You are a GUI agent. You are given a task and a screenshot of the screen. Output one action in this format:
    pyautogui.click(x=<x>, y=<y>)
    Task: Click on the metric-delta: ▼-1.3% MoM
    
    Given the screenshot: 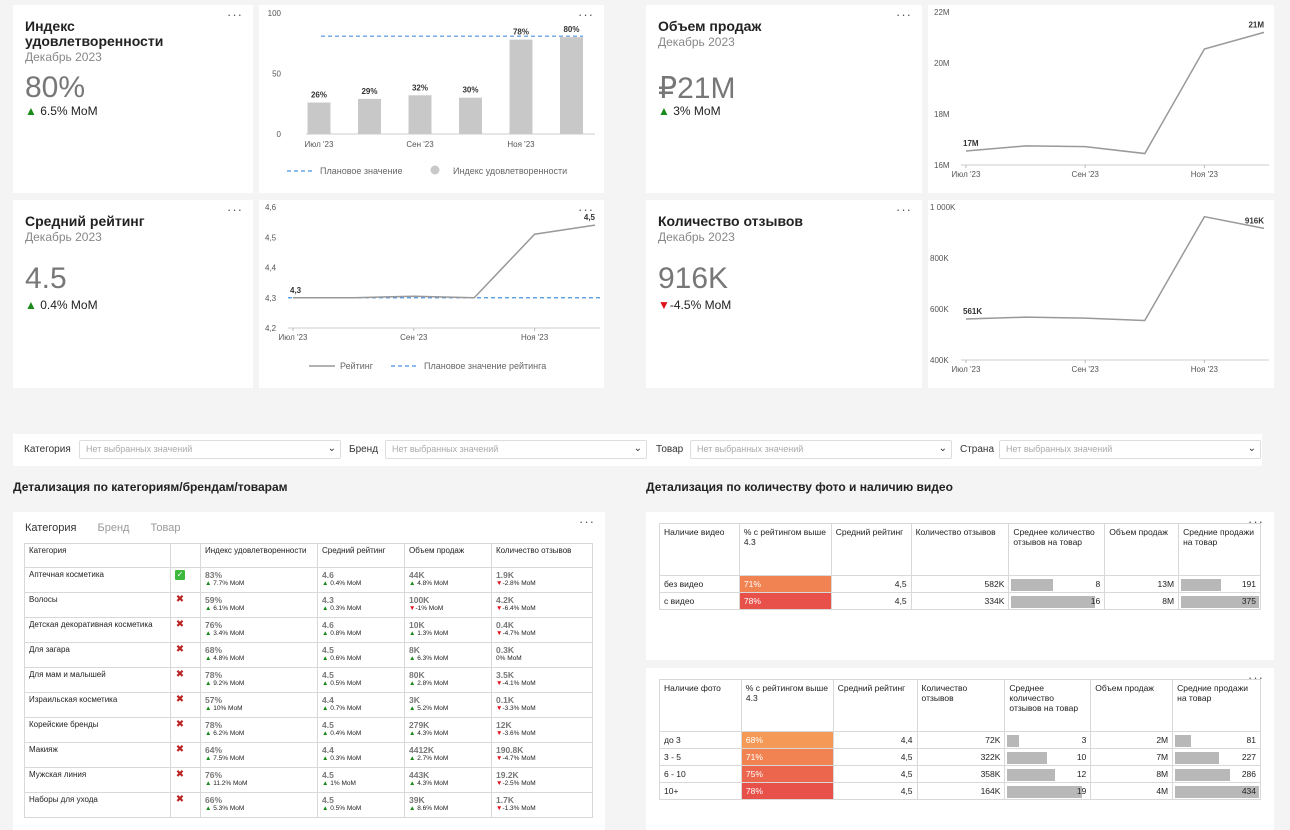 What is the action you would take?
    pyautogui.click(x=516, y=808)
    